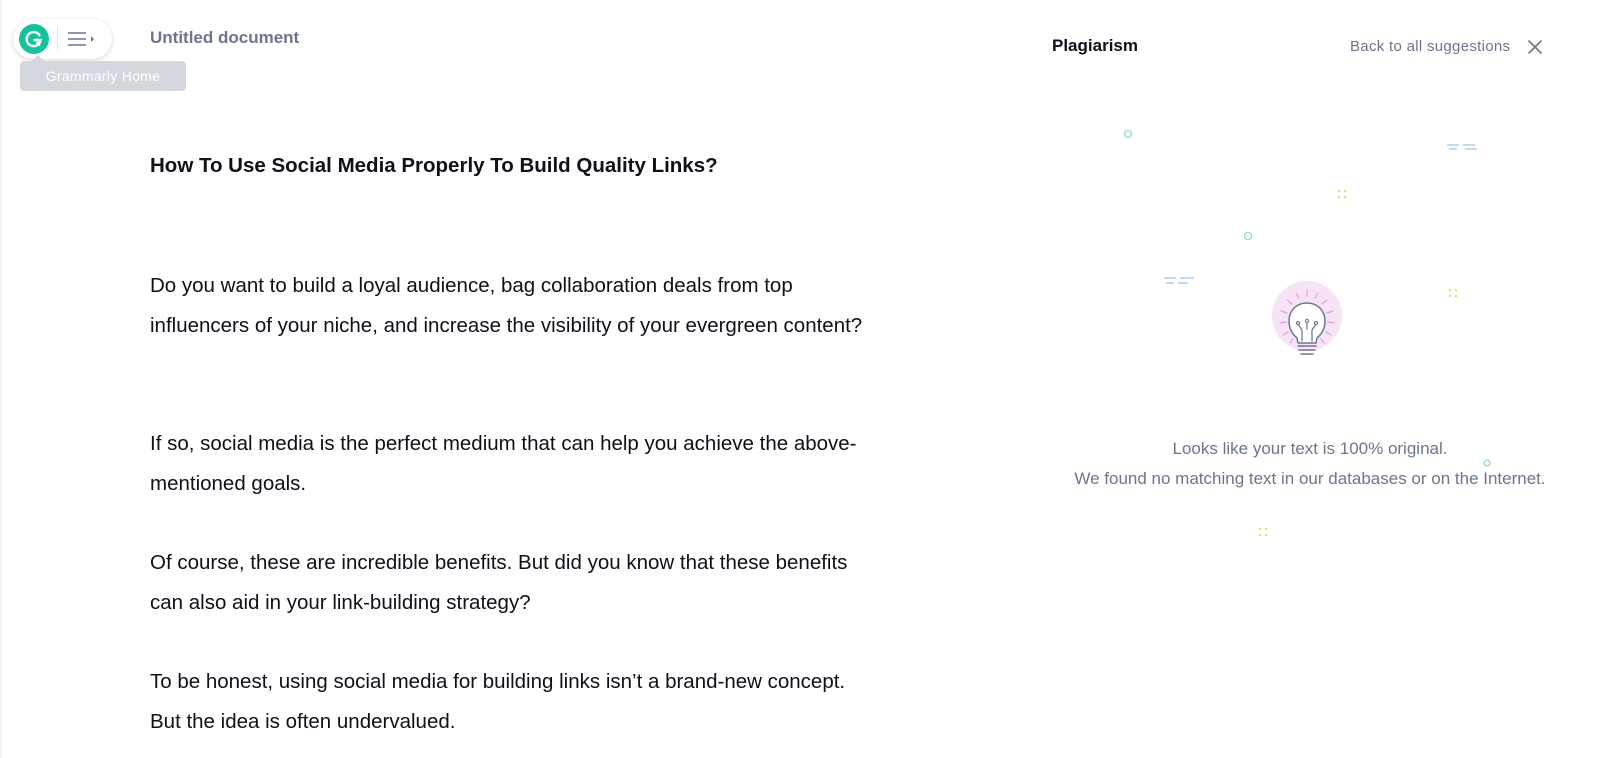 The width and height of the screenshot is (1600, 758). Describe the element at coordinates (224, 38) in the screenshot. I see `document-title: Untitled document` at that location.